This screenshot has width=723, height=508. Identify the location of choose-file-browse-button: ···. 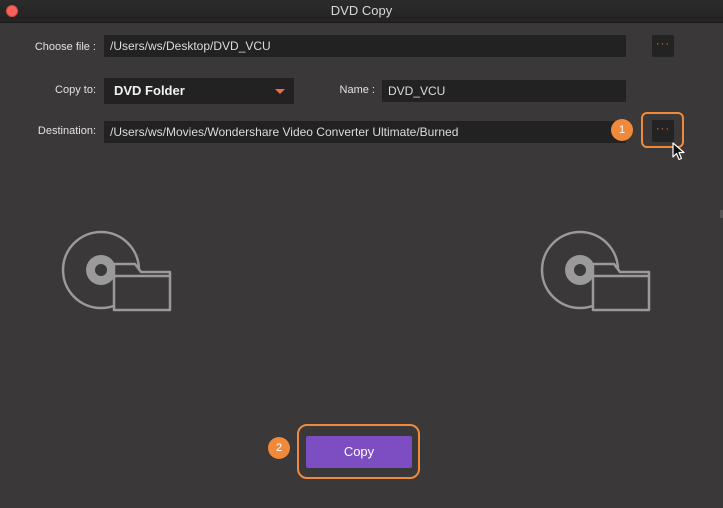
(663, 46).